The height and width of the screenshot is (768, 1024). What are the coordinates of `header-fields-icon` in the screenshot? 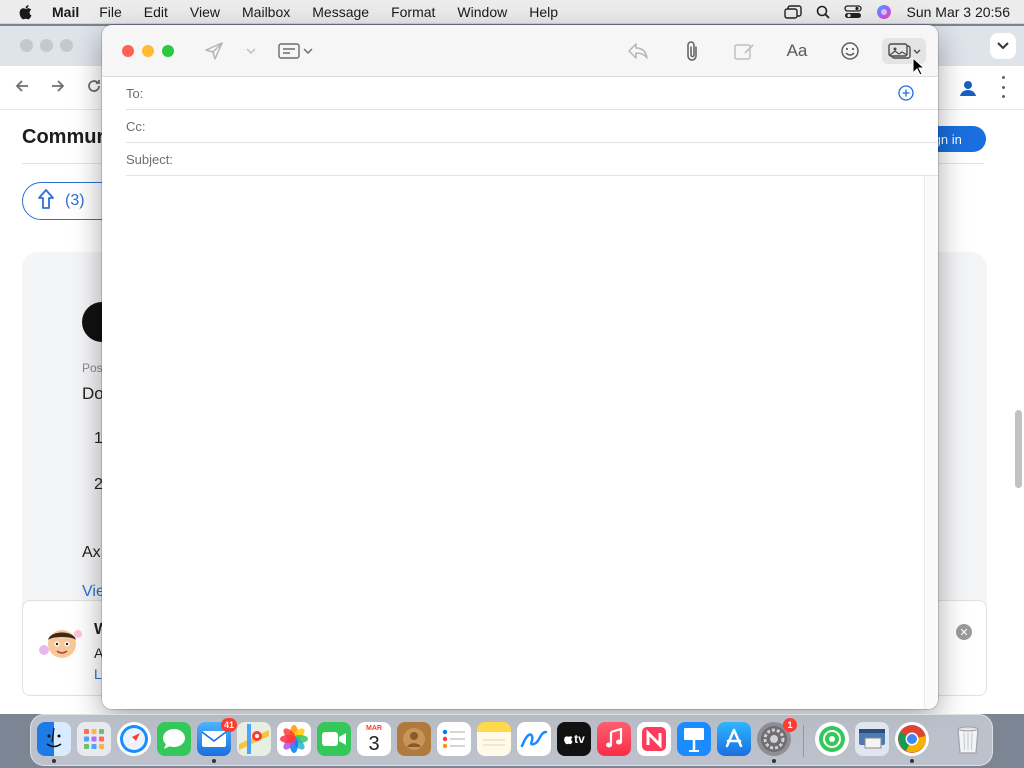 It's located at (296, 51).